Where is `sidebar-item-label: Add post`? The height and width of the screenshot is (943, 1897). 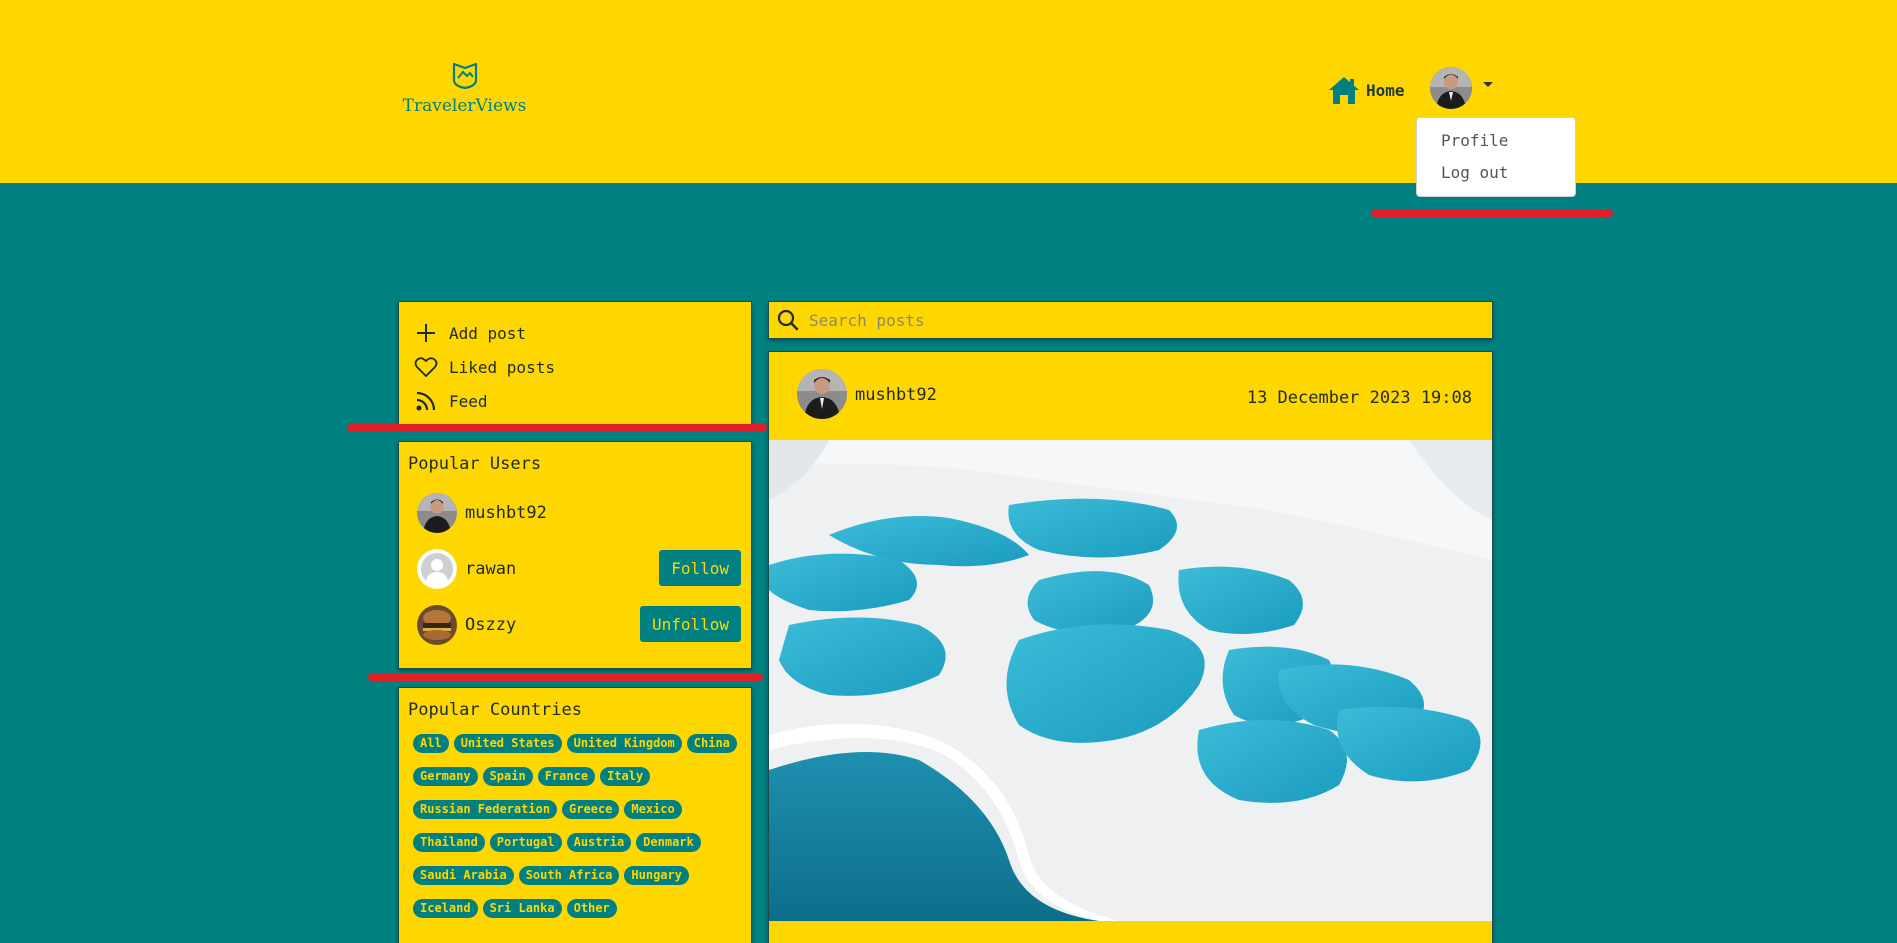
sidebar-item-label: Add post is located at coordinates (488, 333).